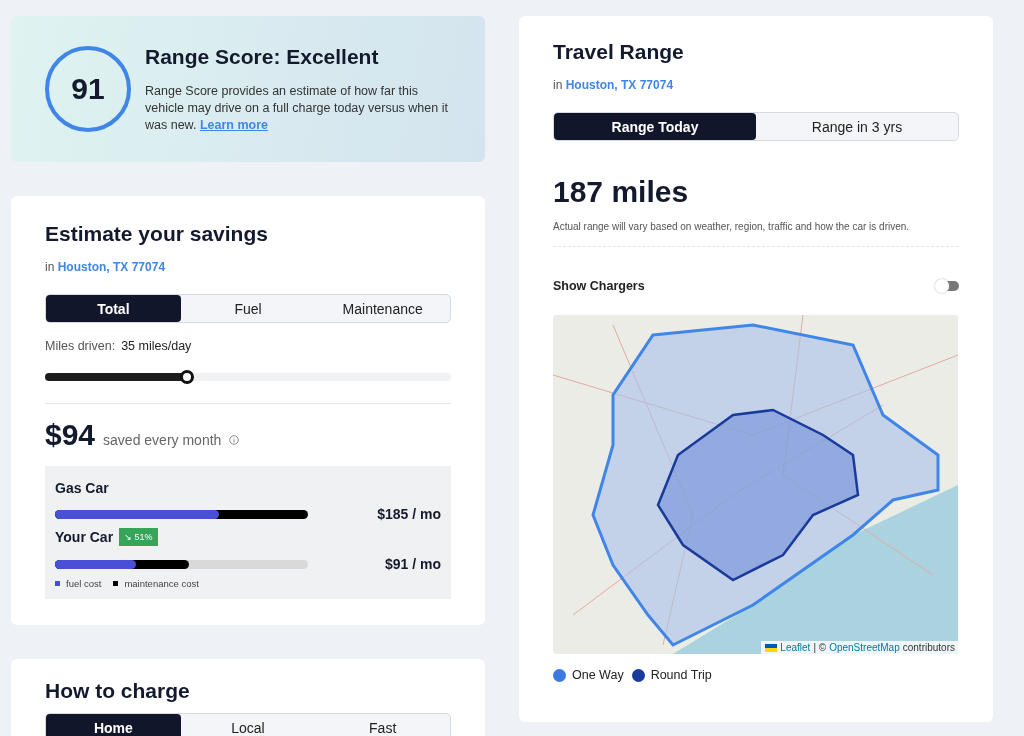  I want to click on legend-label: Round Trip, so click(681, 675).